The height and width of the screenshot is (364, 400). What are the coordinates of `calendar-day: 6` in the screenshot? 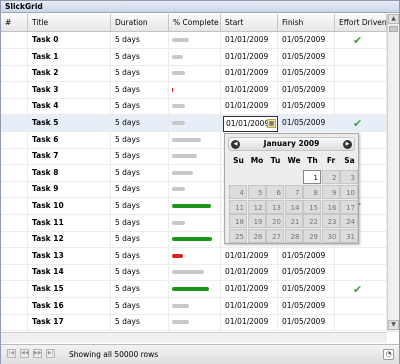 It's located at (275, 191).